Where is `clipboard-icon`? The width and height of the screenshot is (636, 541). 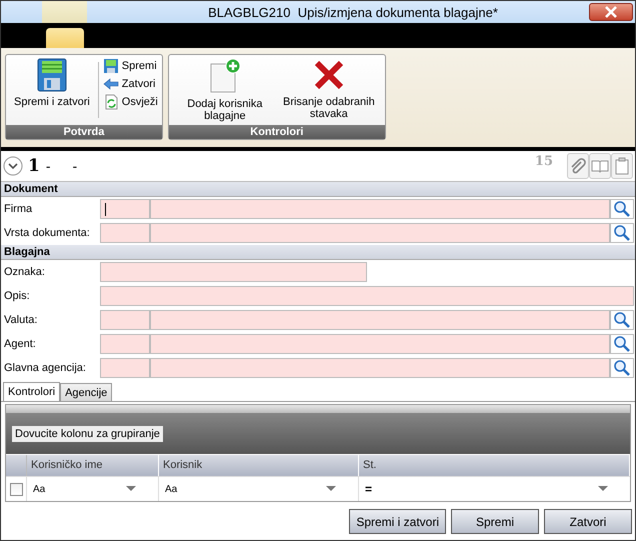
clipboard-icon is located at coordinates (622, 166).